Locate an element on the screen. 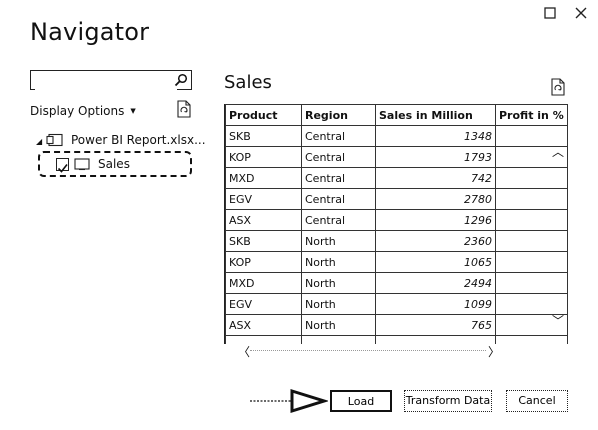 This screenshot has height=430, width=598. table-row is located at coordinates (396, 339).